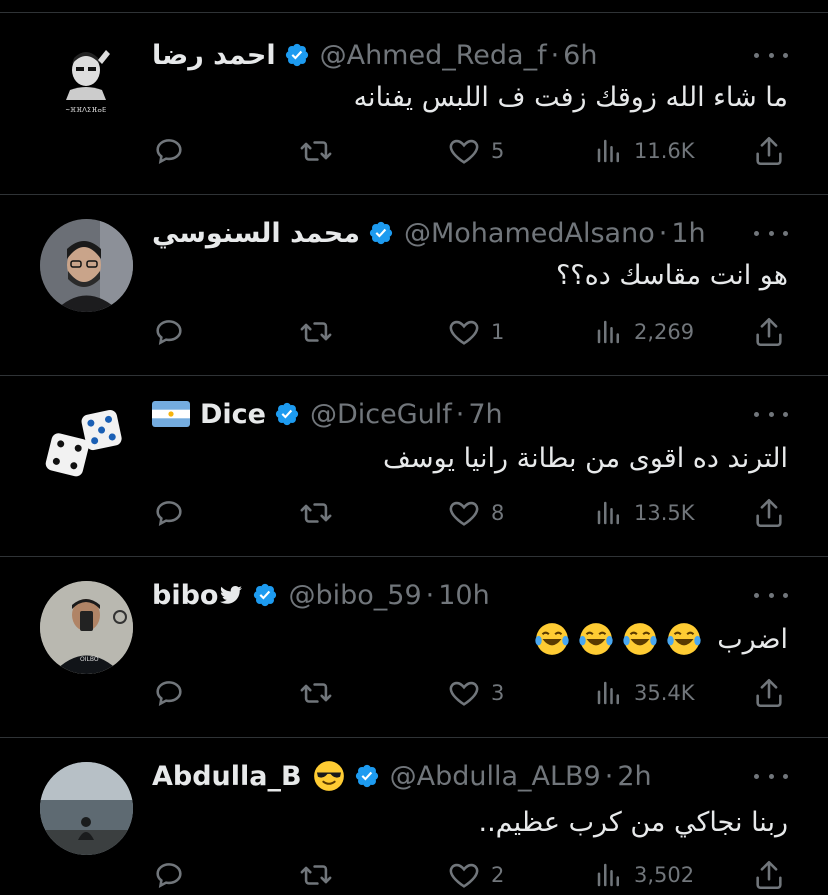 This screenshot has width=828, height=895. I want to click on view-count: 13.5K, so click(664, 513).